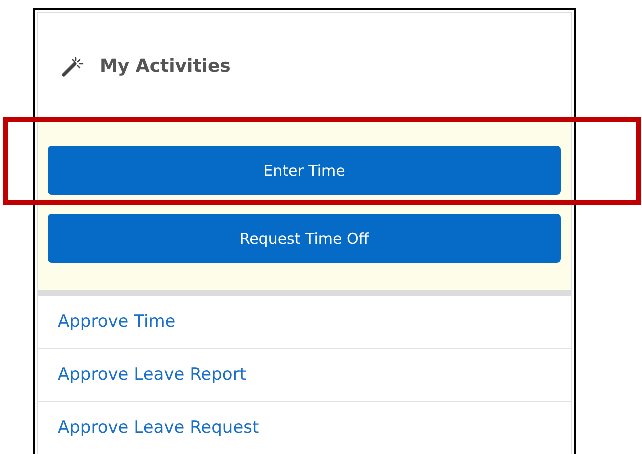  I want to click on activity-link: Approve Leave Report, so click(152, 375).